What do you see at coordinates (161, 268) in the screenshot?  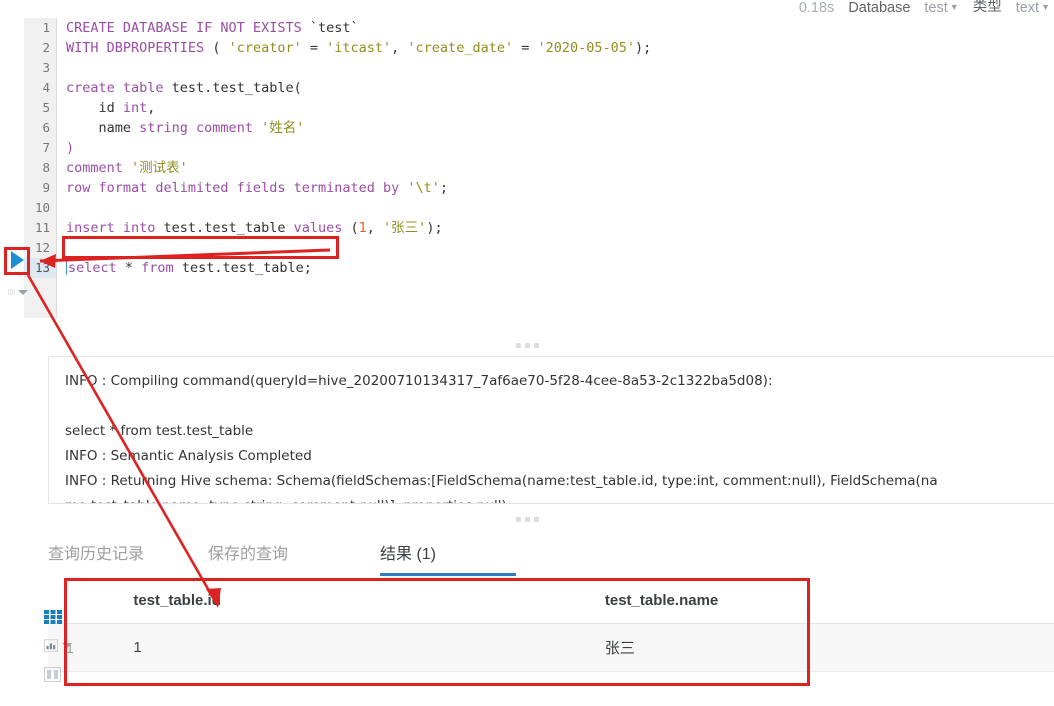 I see `code-token: from` at bounding box center [161, 268].